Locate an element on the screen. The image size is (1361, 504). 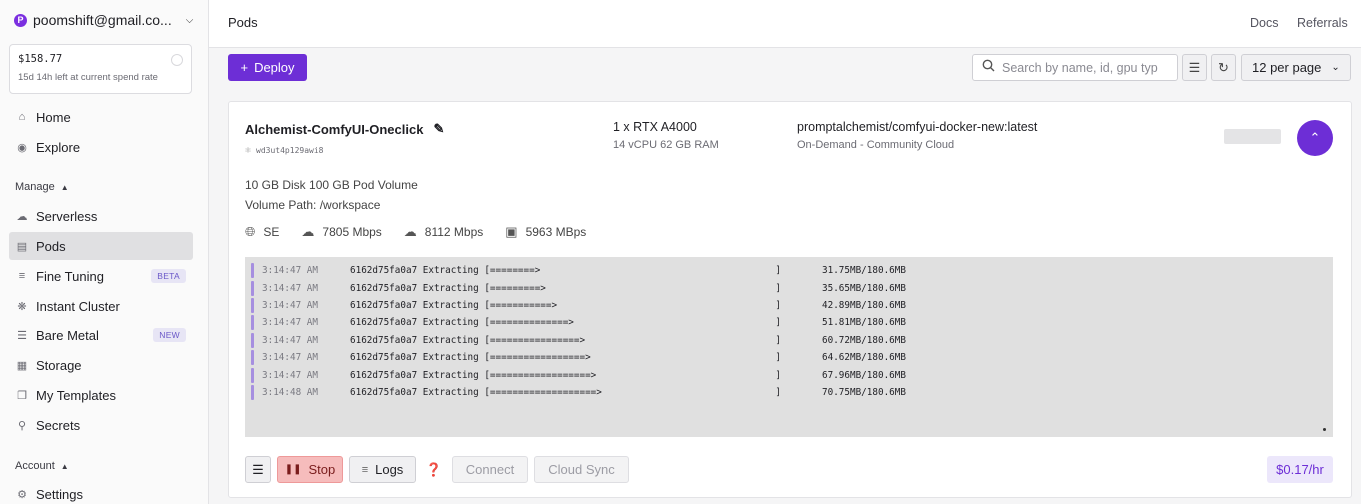
sliders-icon: ≡ is located at coordinates (22, 276).